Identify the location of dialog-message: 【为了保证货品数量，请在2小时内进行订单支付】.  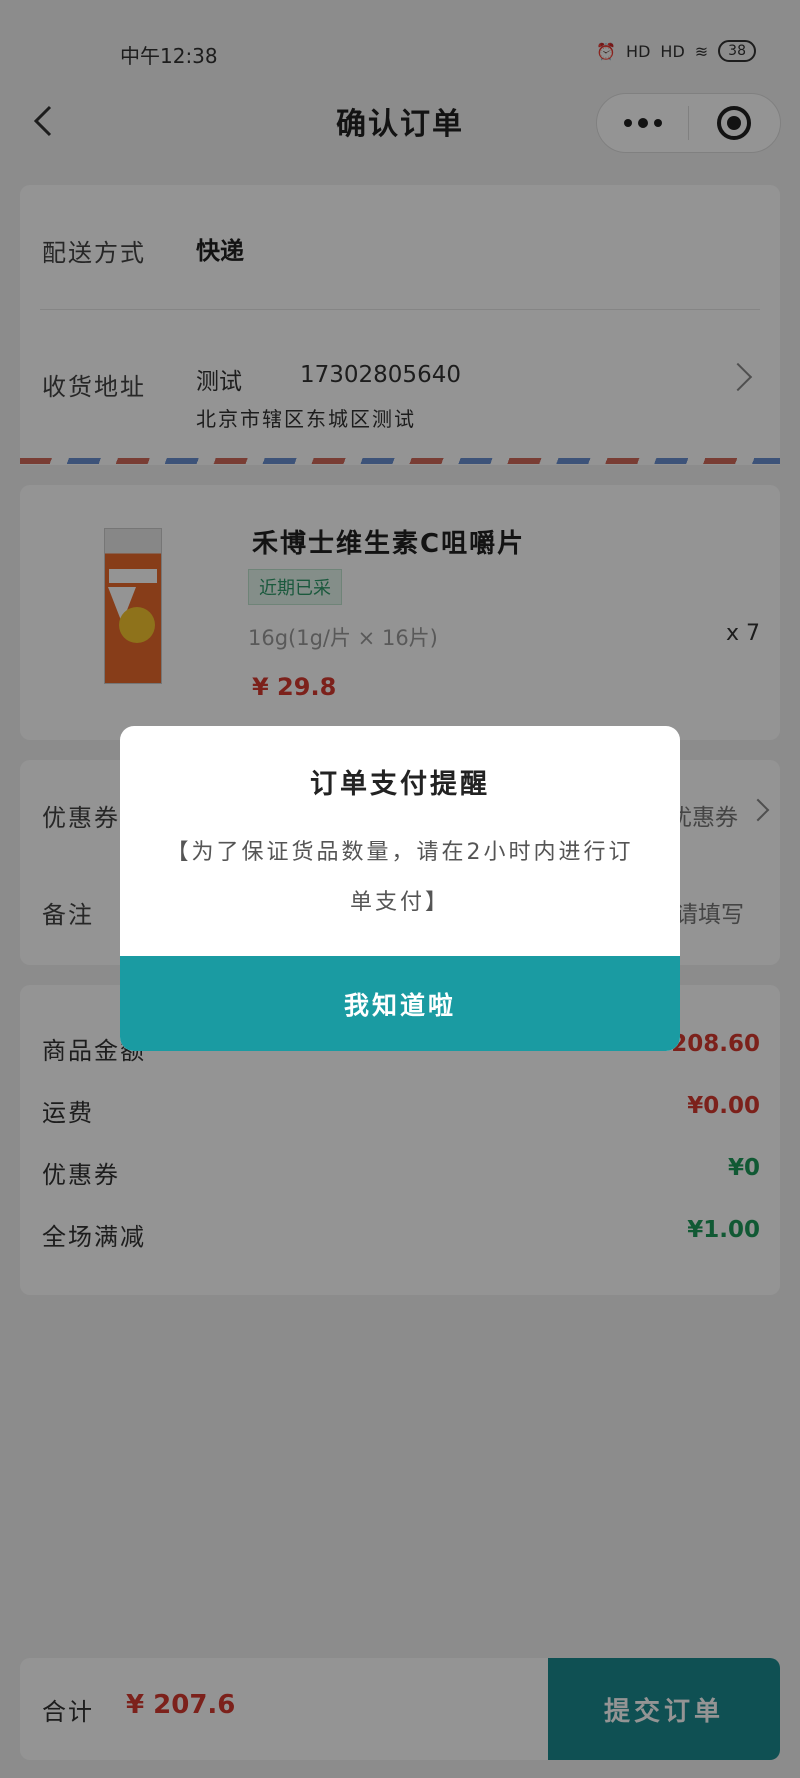
(400, 877).